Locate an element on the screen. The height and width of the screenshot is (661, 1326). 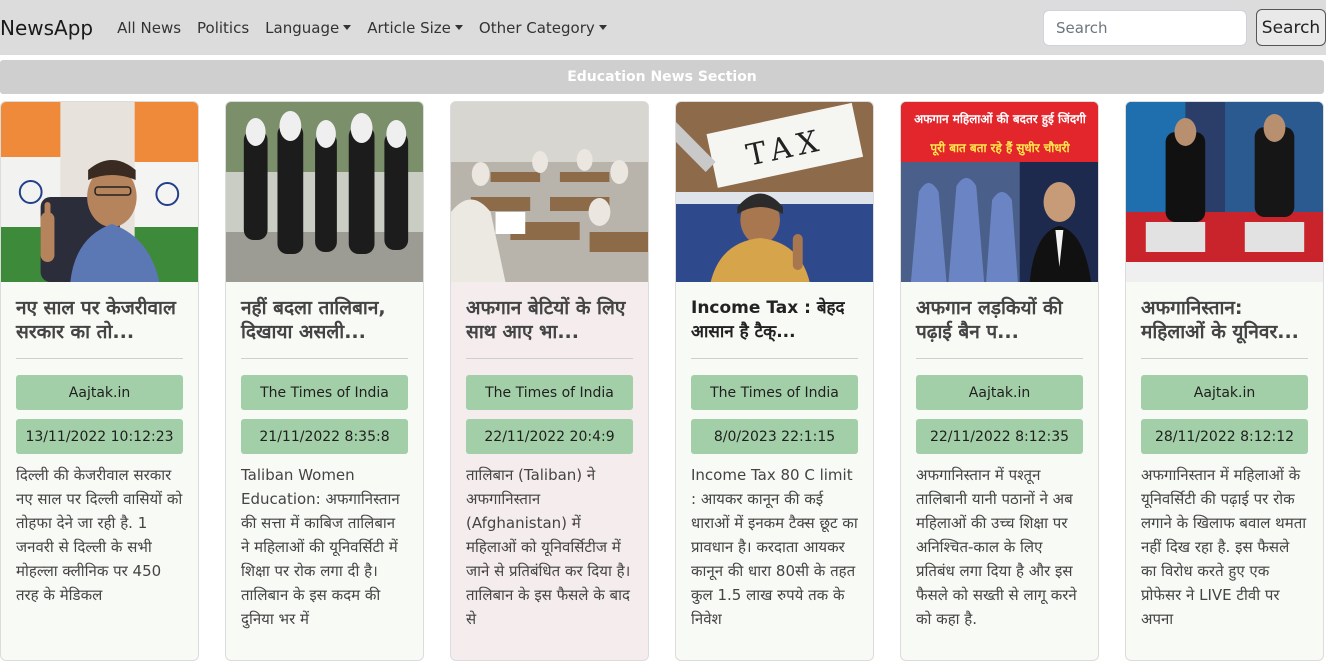
search-form: Search is located at coordinates (1184, 27).